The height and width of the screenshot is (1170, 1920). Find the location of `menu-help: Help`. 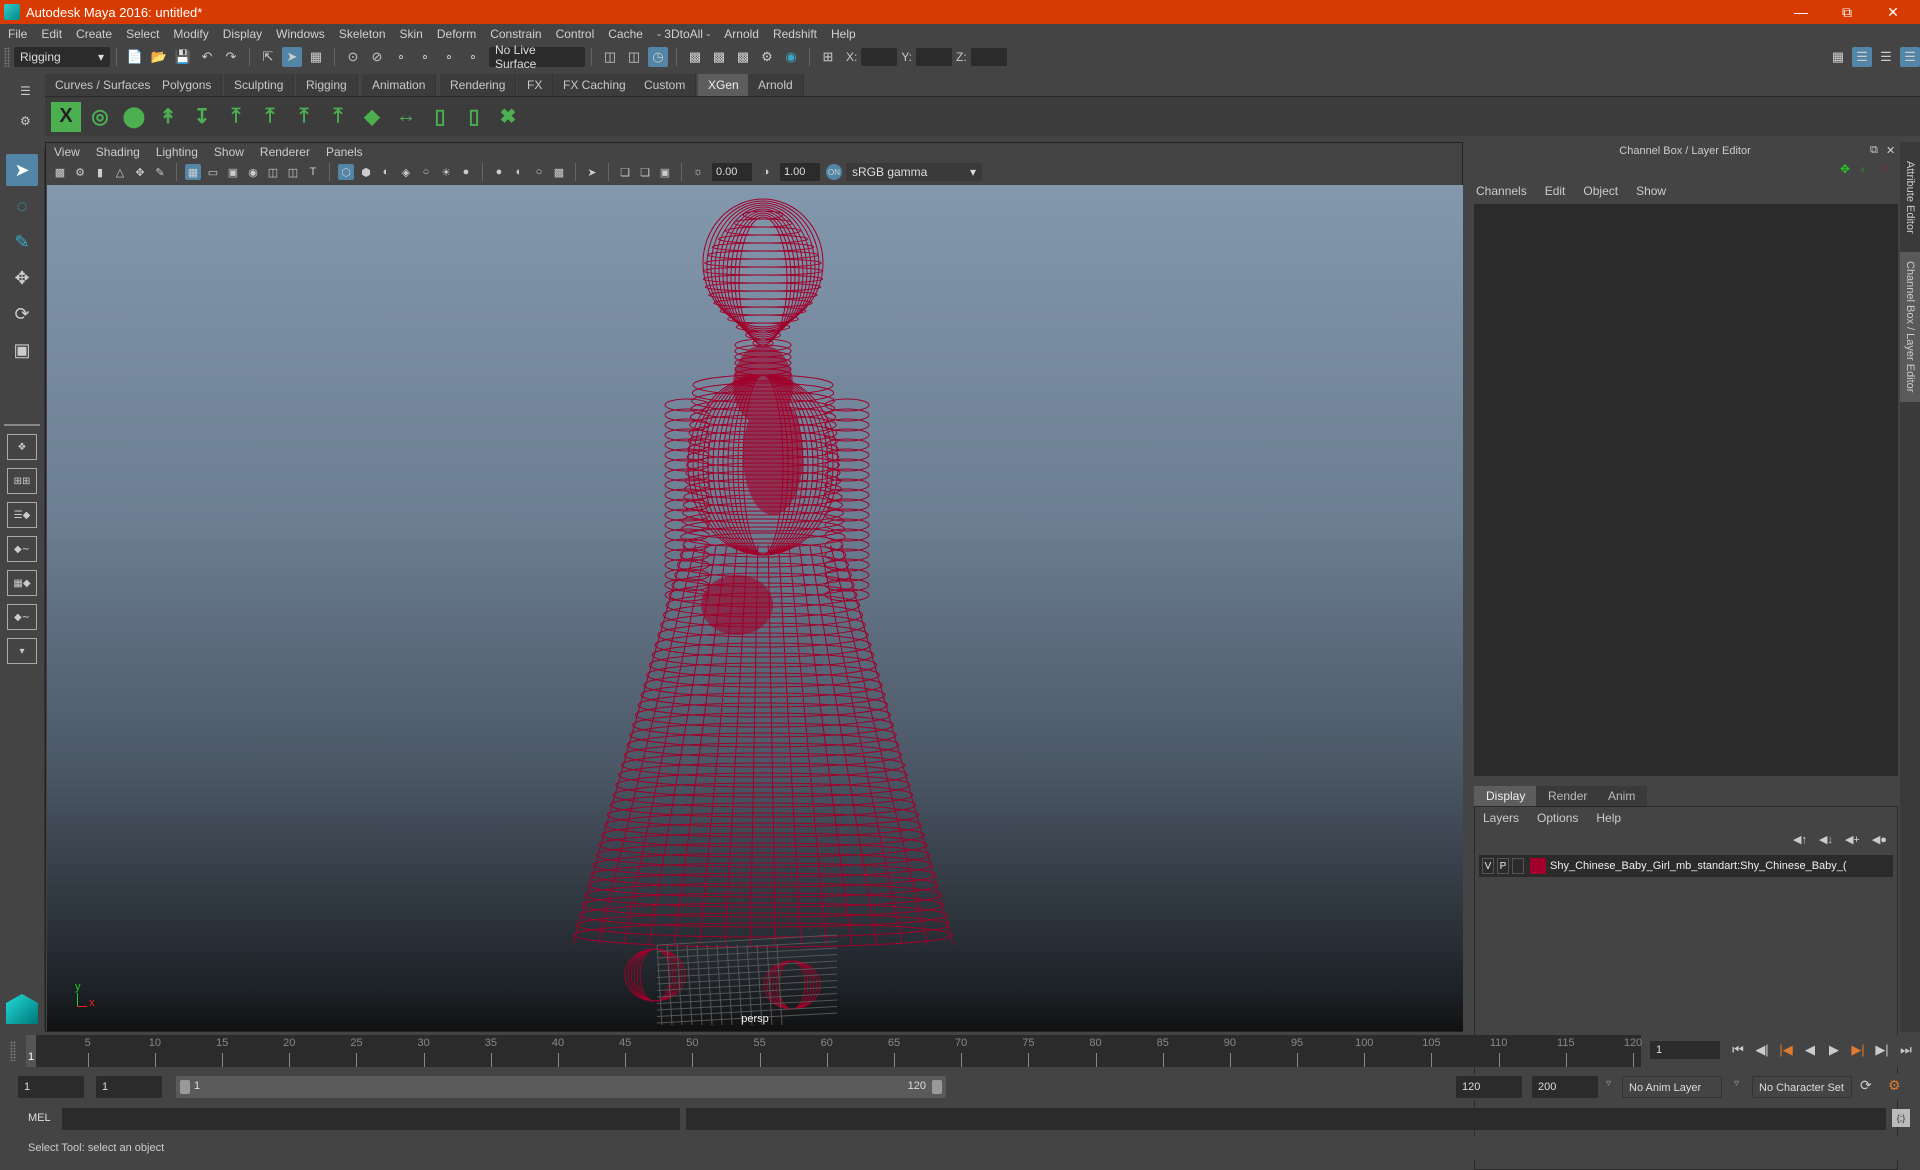

menu-help: Help is located at coordinates (843, 34).